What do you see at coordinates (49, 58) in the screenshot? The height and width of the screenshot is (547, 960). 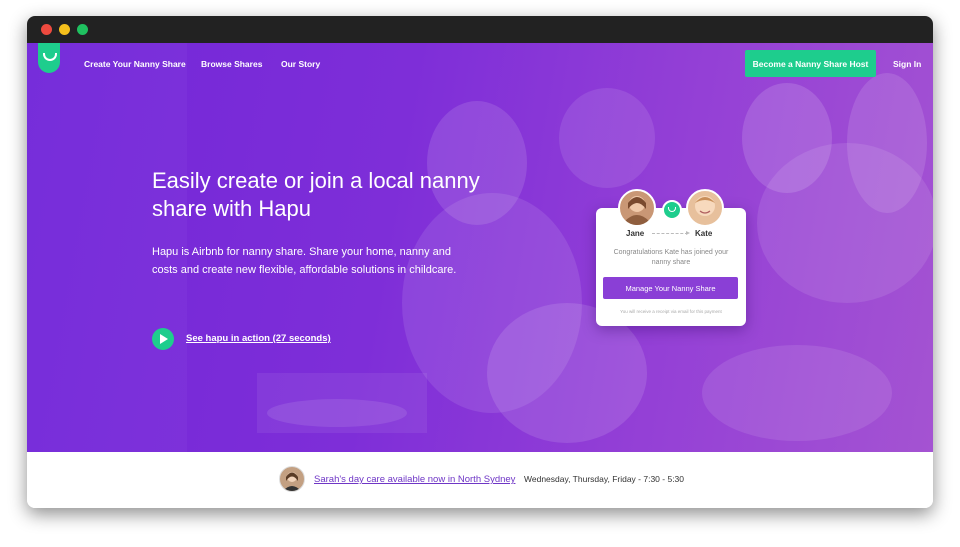 I see `hapu-logo-icon` at bounding box center [49, 58].